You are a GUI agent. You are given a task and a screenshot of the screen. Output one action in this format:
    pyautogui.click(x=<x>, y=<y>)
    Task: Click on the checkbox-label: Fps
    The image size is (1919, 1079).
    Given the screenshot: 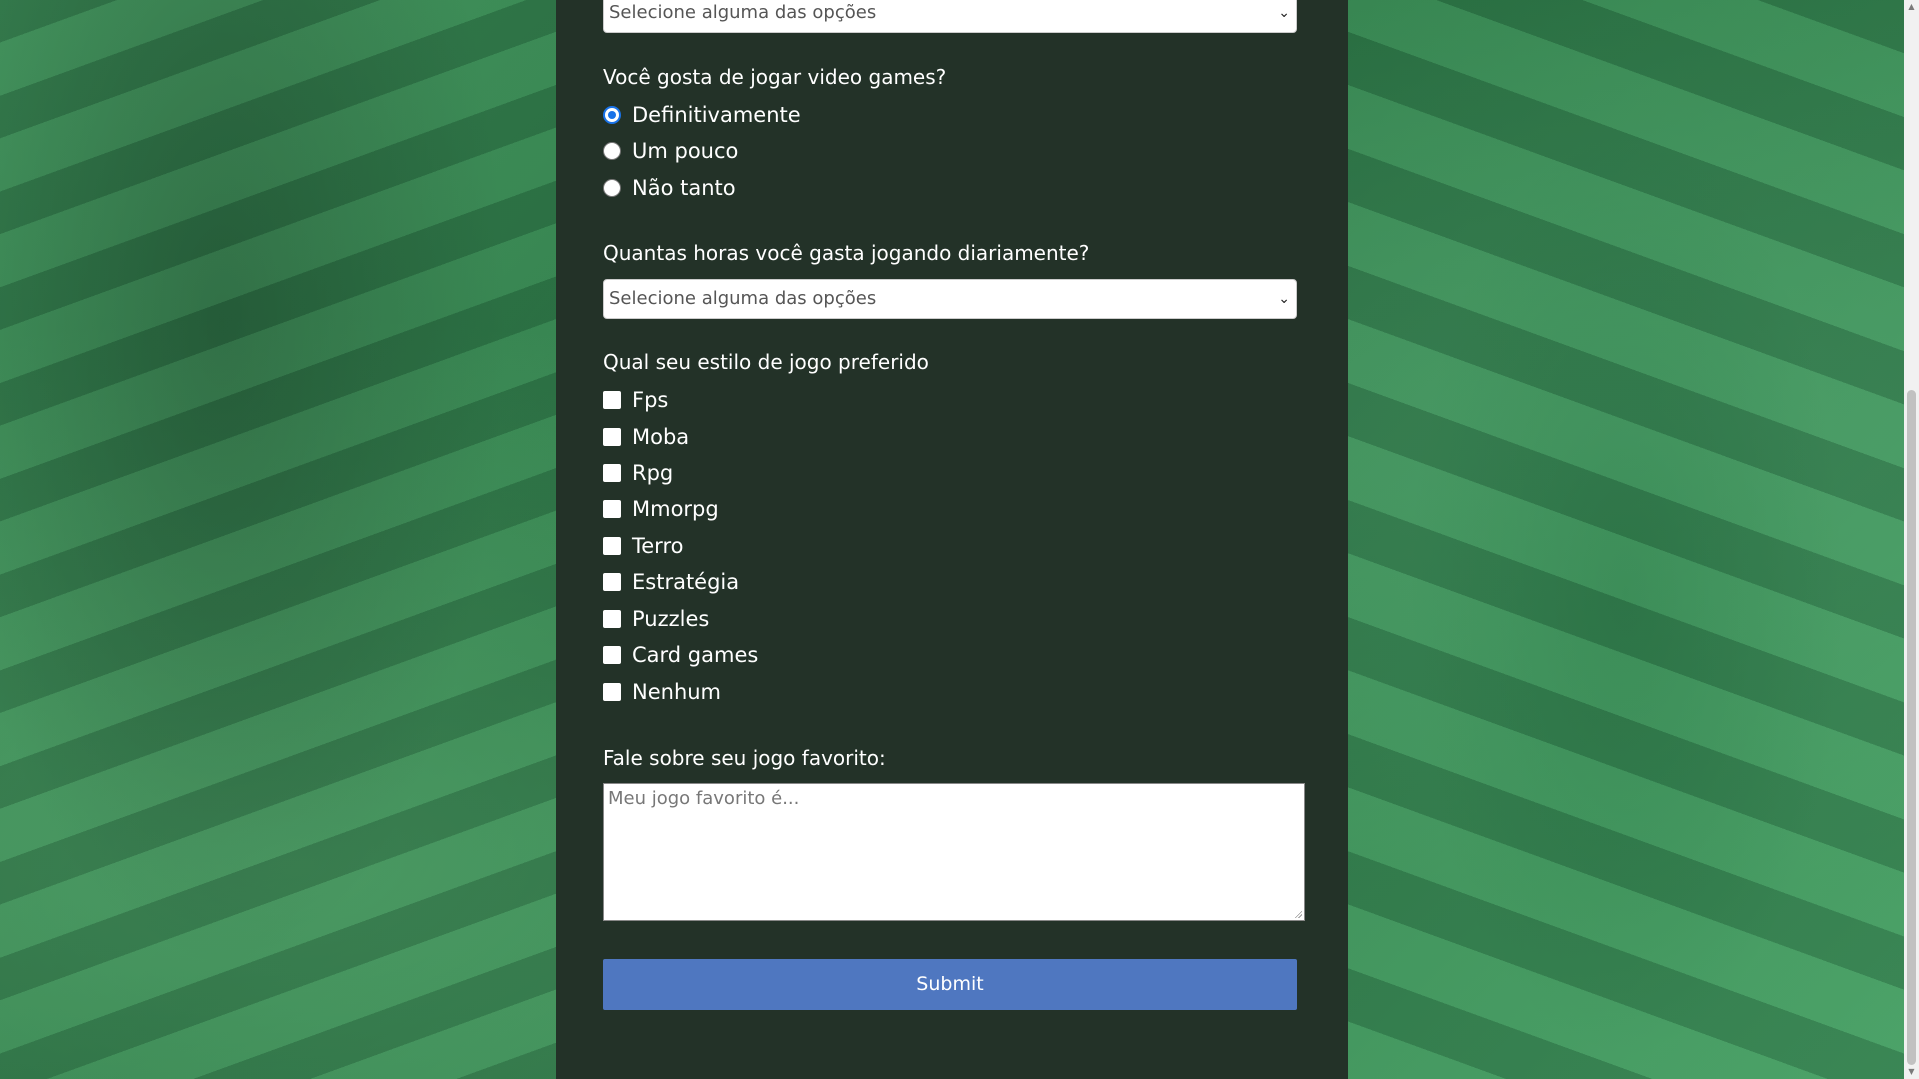 What is the action you would take?
    pyautogui.click(x=650, y=400)
    